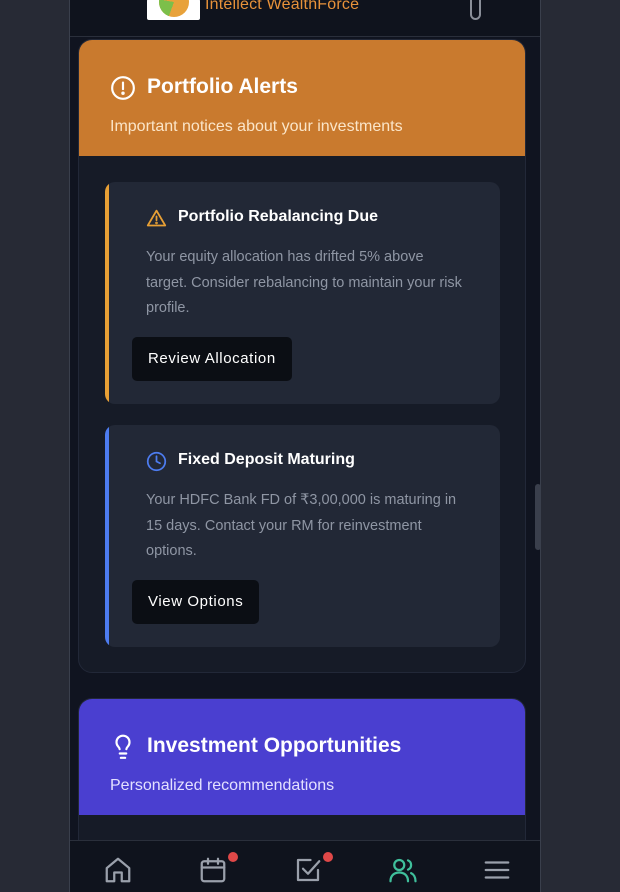 The image size is (620, 892). Describe the element at coordinates (173, 10) in the screenshot. I see `brand-logo` at that location.